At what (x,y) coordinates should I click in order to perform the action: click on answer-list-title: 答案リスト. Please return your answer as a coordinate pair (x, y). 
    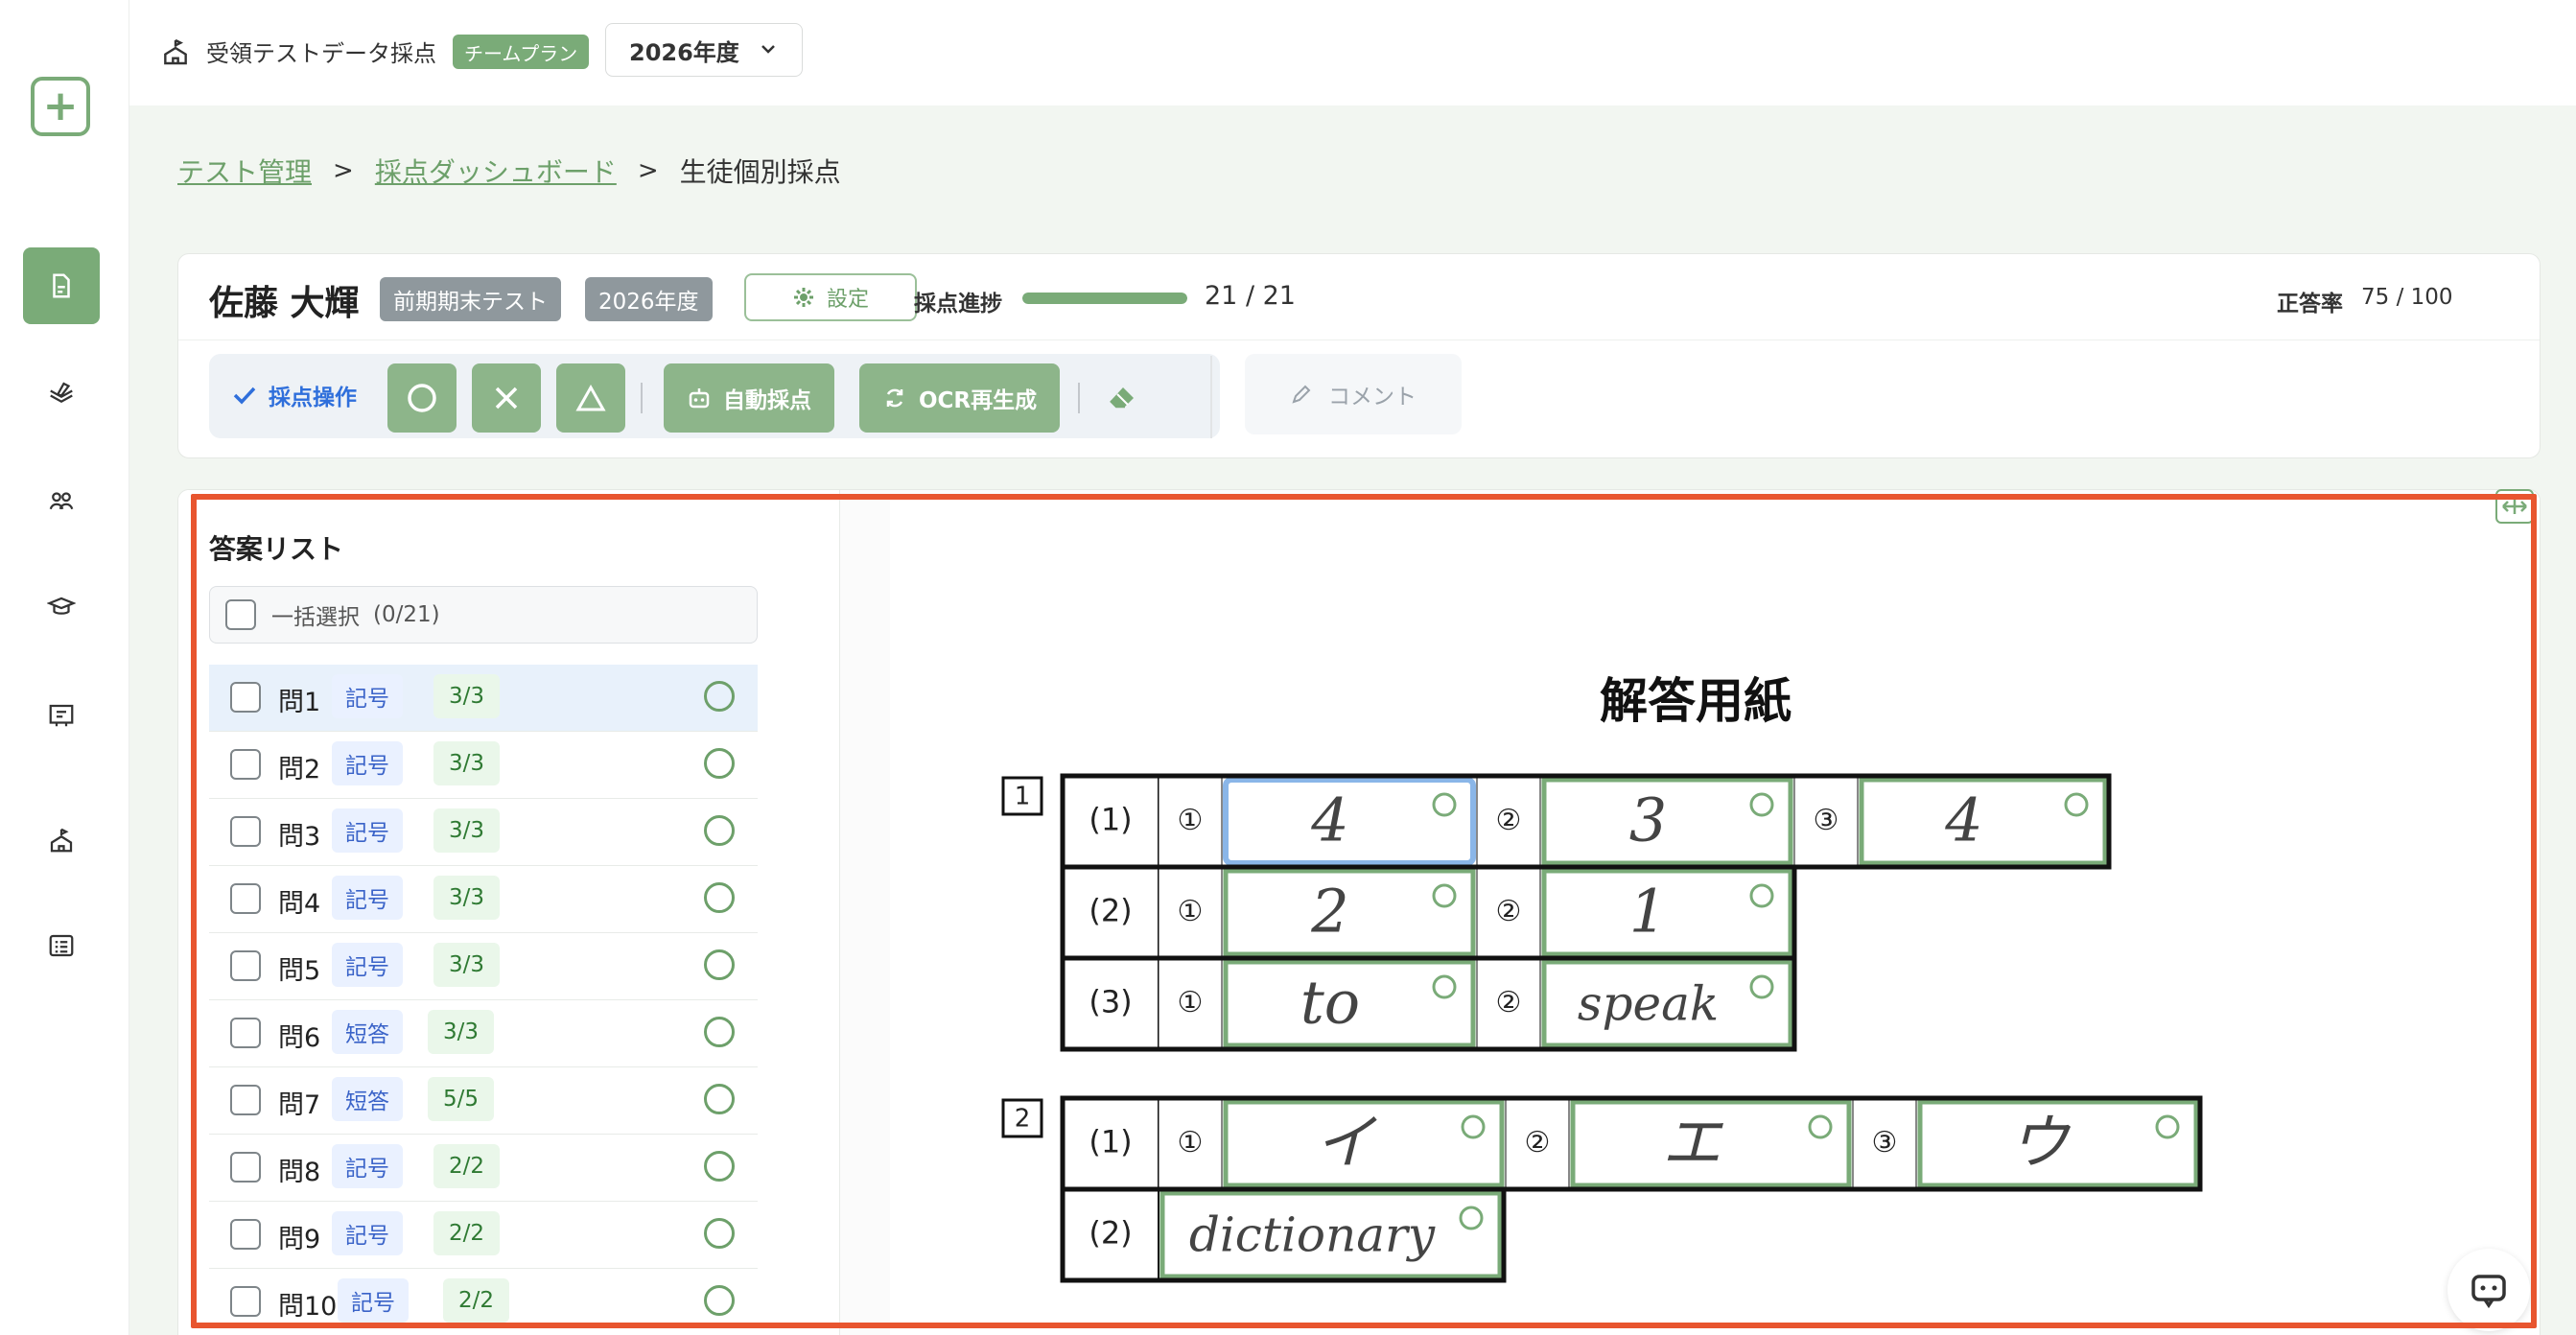
    Looking at the image, I should click on (276, 549).